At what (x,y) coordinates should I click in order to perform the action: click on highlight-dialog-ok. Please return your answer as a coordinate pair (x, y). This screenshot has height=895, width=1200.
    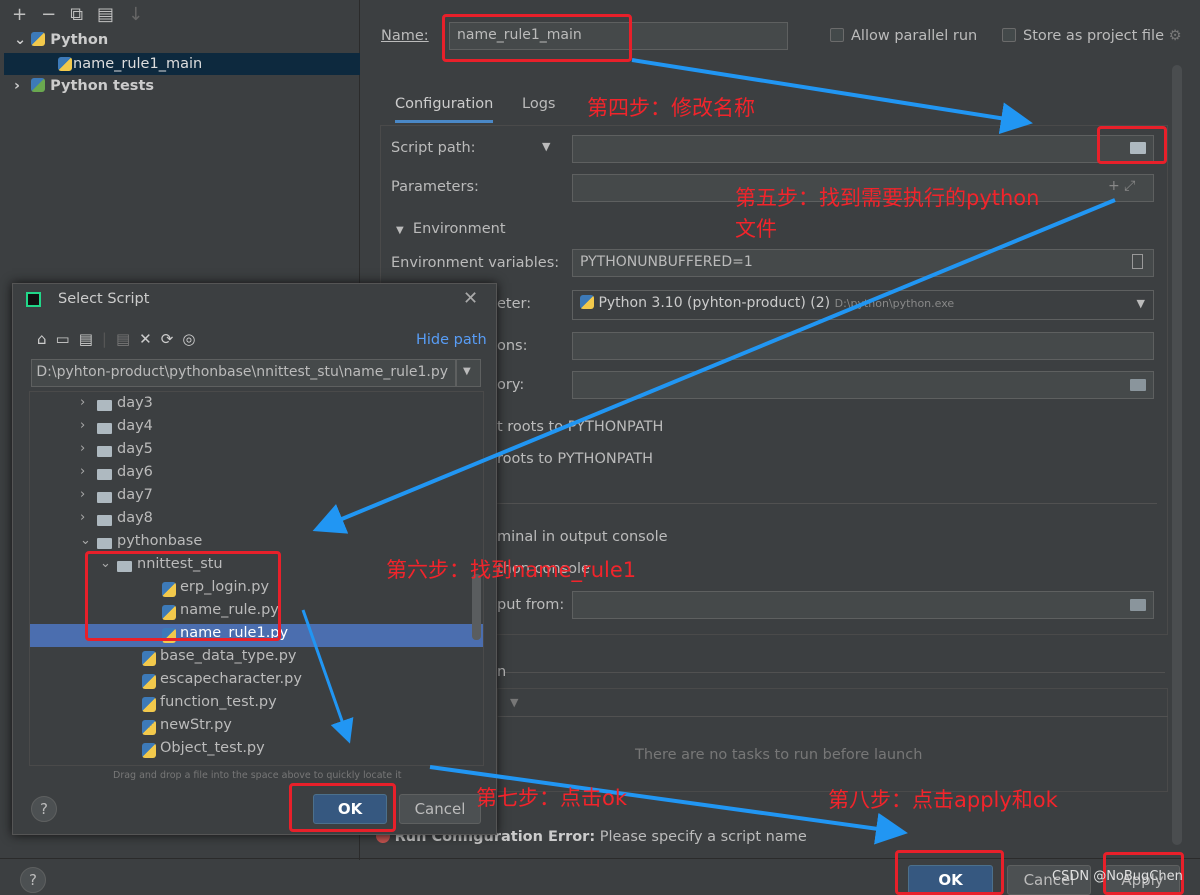
    Looking at the image, I should click on (342, 807).